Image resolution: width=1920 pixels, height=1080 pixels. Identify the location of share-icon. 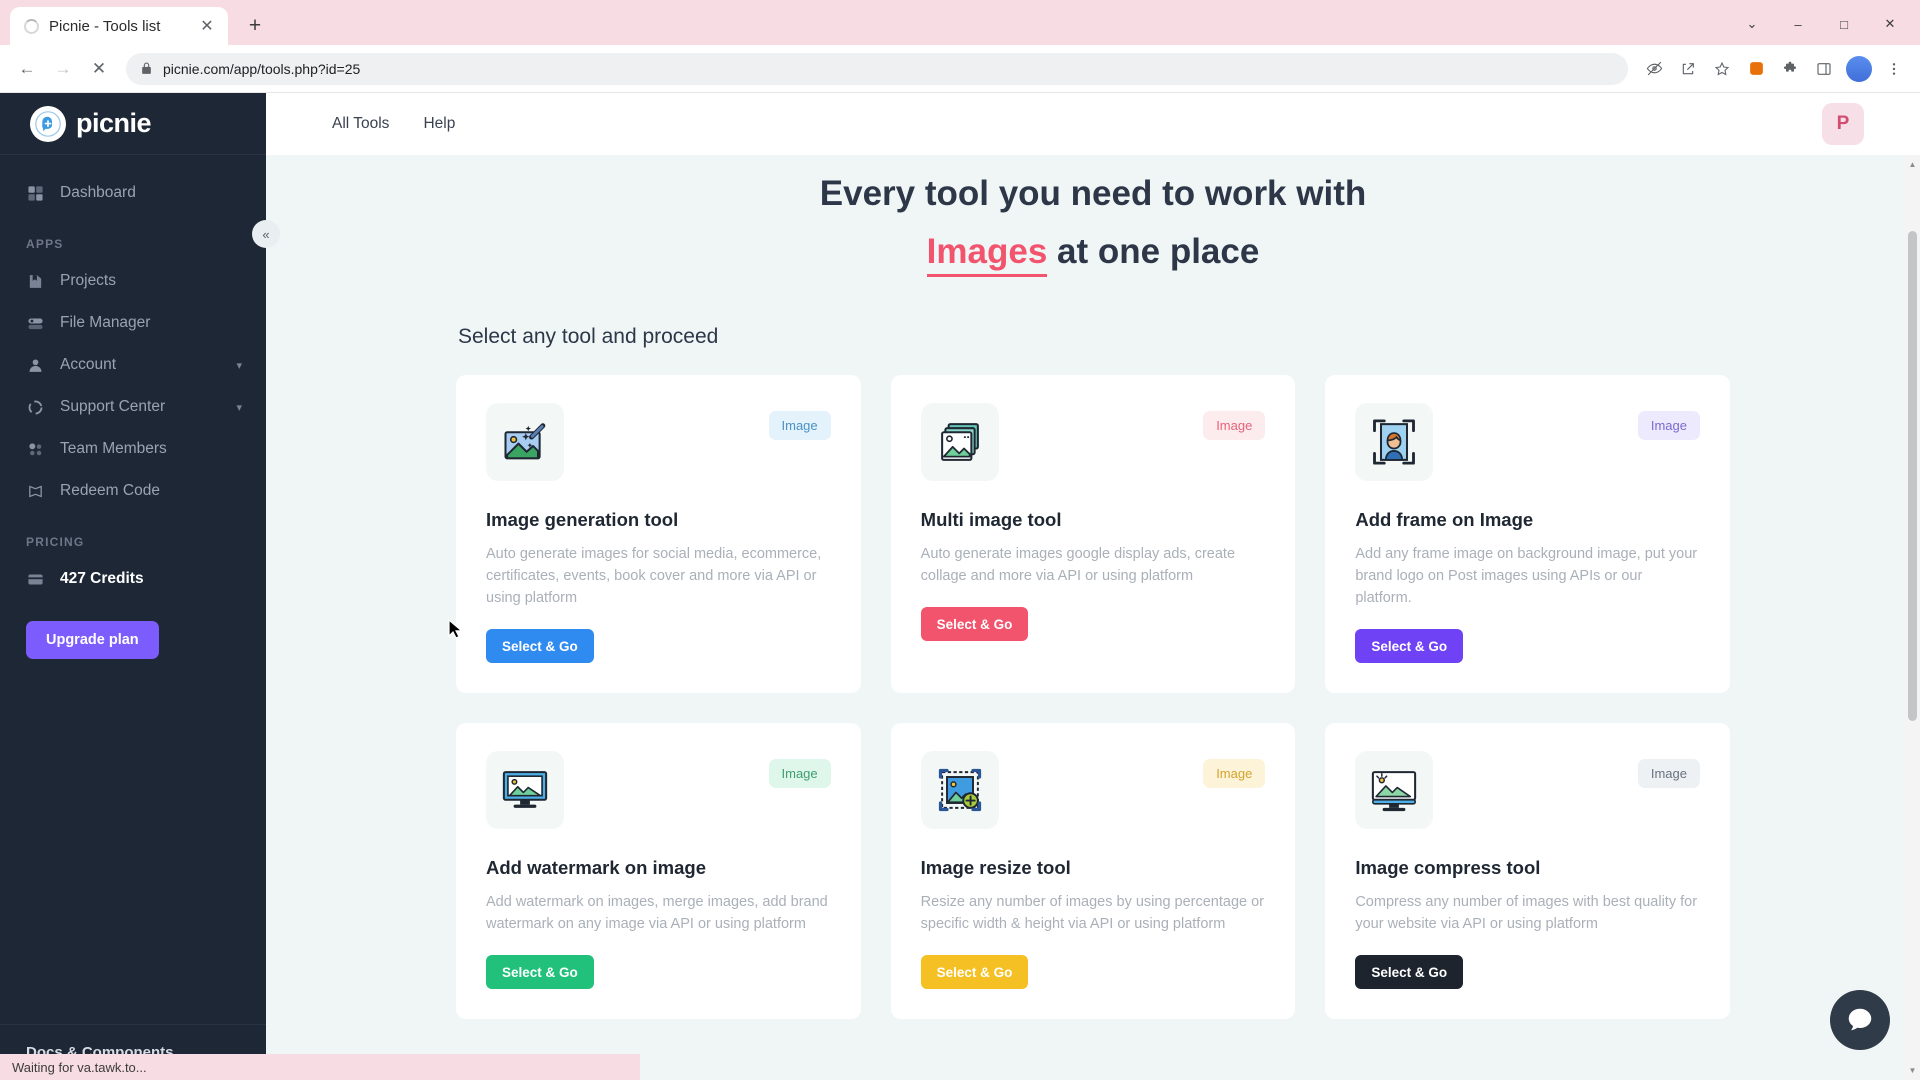
(1688, 69).